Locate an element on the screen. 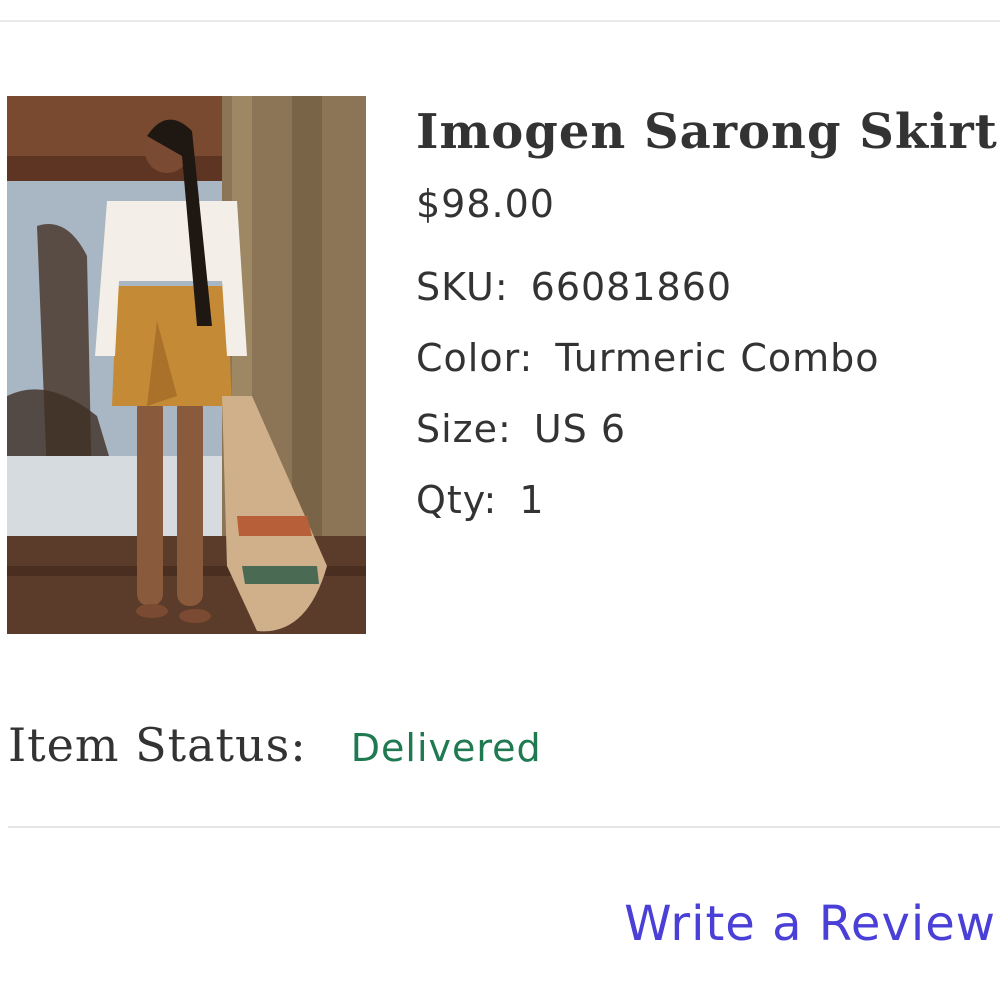 The width and height of the screenshot is (1000, 1000). qty-row: Qty: 1 is located at coordinates (706, 500).